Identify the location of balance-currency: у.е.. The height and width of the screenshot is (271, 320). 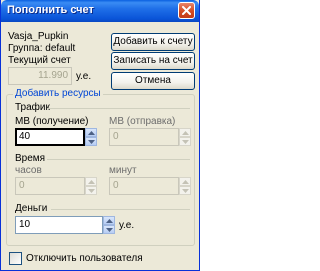
(84, 76).